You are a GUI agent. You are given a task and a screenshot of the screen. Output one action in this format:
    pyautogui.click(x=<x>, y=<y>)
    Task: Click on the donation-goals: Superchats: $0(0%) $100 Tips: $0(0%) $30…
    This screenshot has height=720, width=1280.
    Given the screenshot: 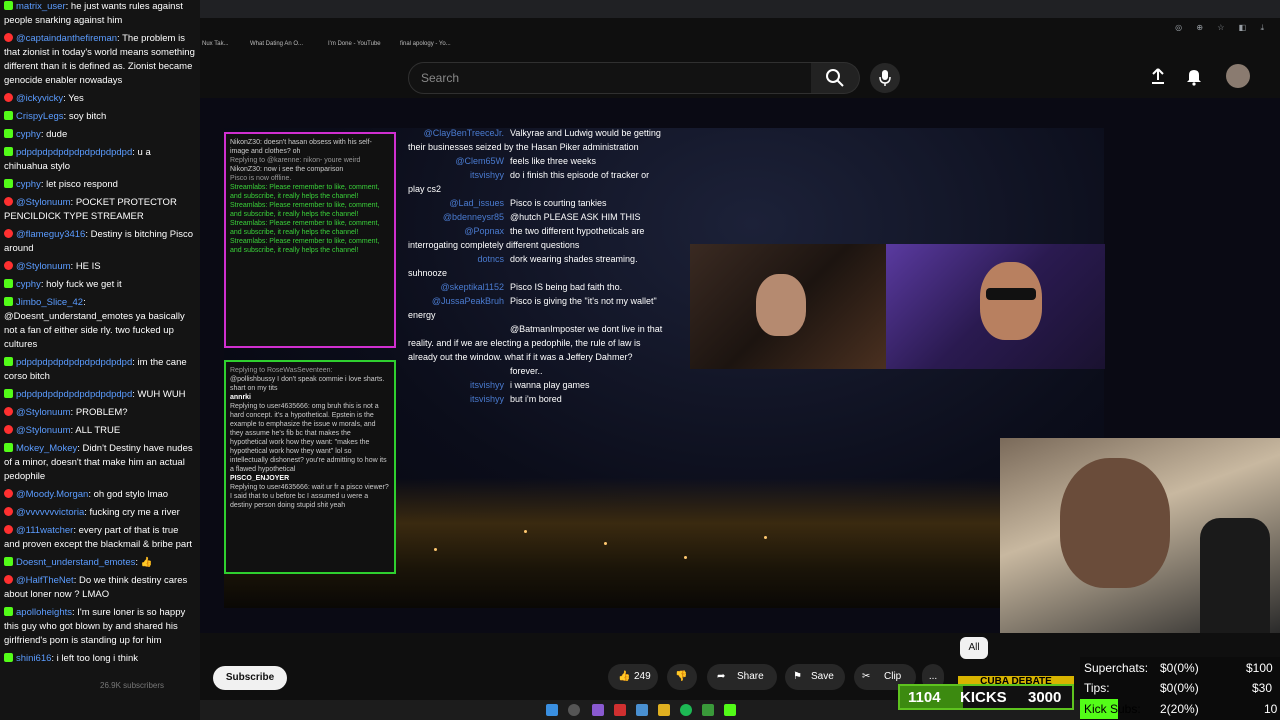 What is the action you would take?
    pyautogui.click(x=1180, y=688)
    